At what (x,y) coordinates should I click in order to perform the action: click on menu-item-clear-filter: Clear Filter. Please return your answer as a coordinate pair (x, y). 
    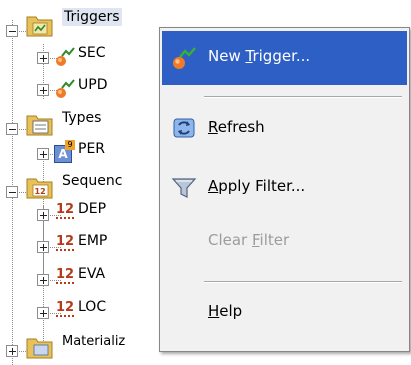
    Looking at the image, I should click on (284, 242).